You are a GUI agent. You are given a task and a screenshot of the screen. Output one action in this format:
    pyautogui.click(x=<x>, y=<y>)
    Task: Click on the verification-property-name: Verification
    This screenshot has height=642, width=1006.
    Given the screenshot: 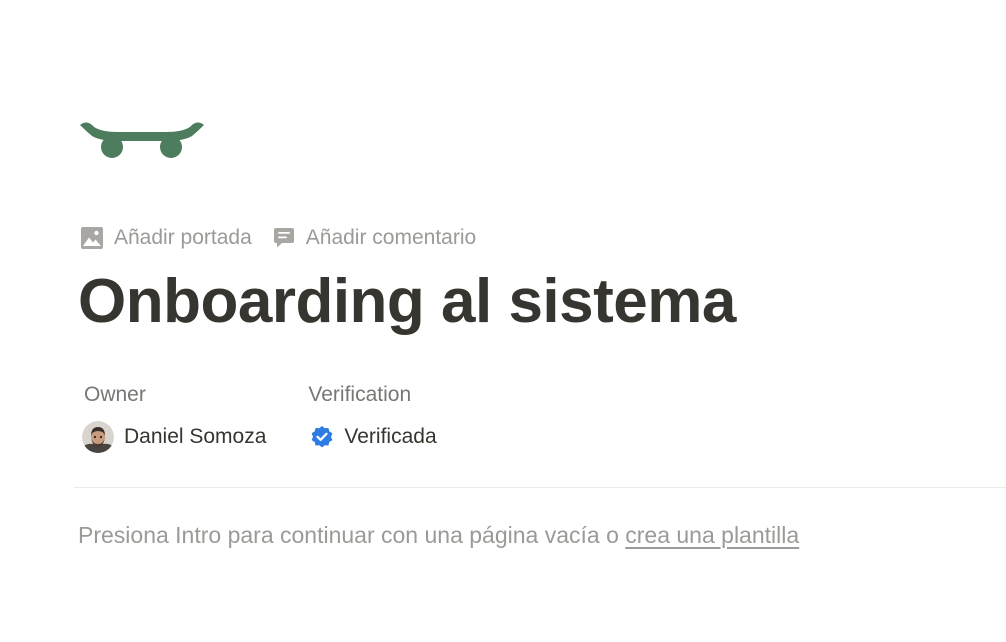 What is the action you would take?
    pyautogui.click(x=372, y=395)
    